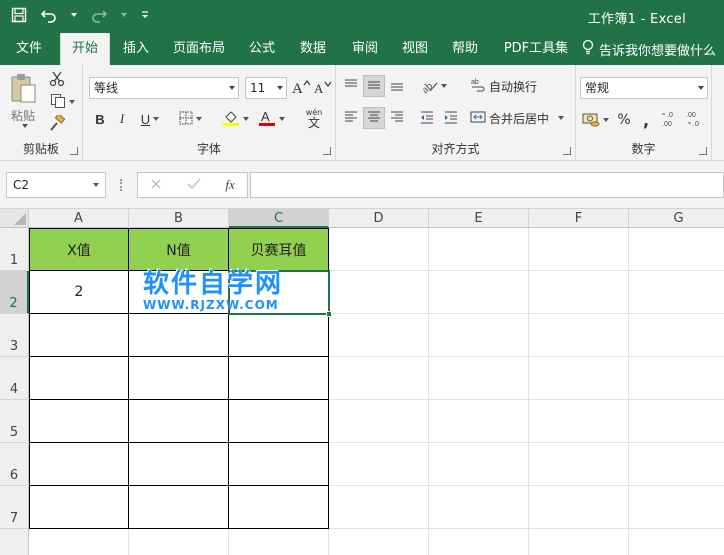  I want to click on cell-a6, so click(79, 464).